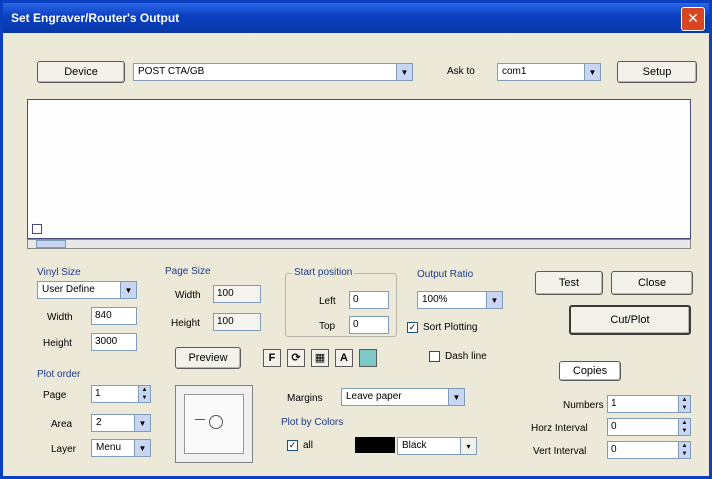  What do you see at coordinates (437, 446) in the screenshot?
I see `color-select: Black ▾` at bounding box center [437, 446].